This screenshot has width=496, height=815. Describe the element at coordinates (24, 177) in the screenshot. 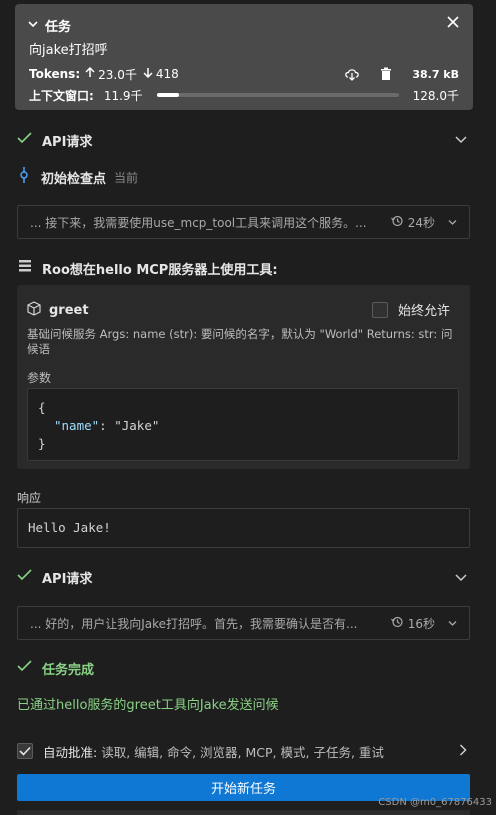

I see `git-commit-icon` at that location.